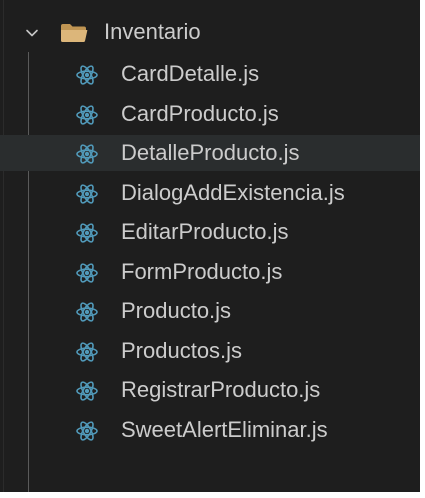 The height and width of the screenshot is (498, 425). I want to click on file-row-form-producto: FormProducto.js, so click(210, 272).